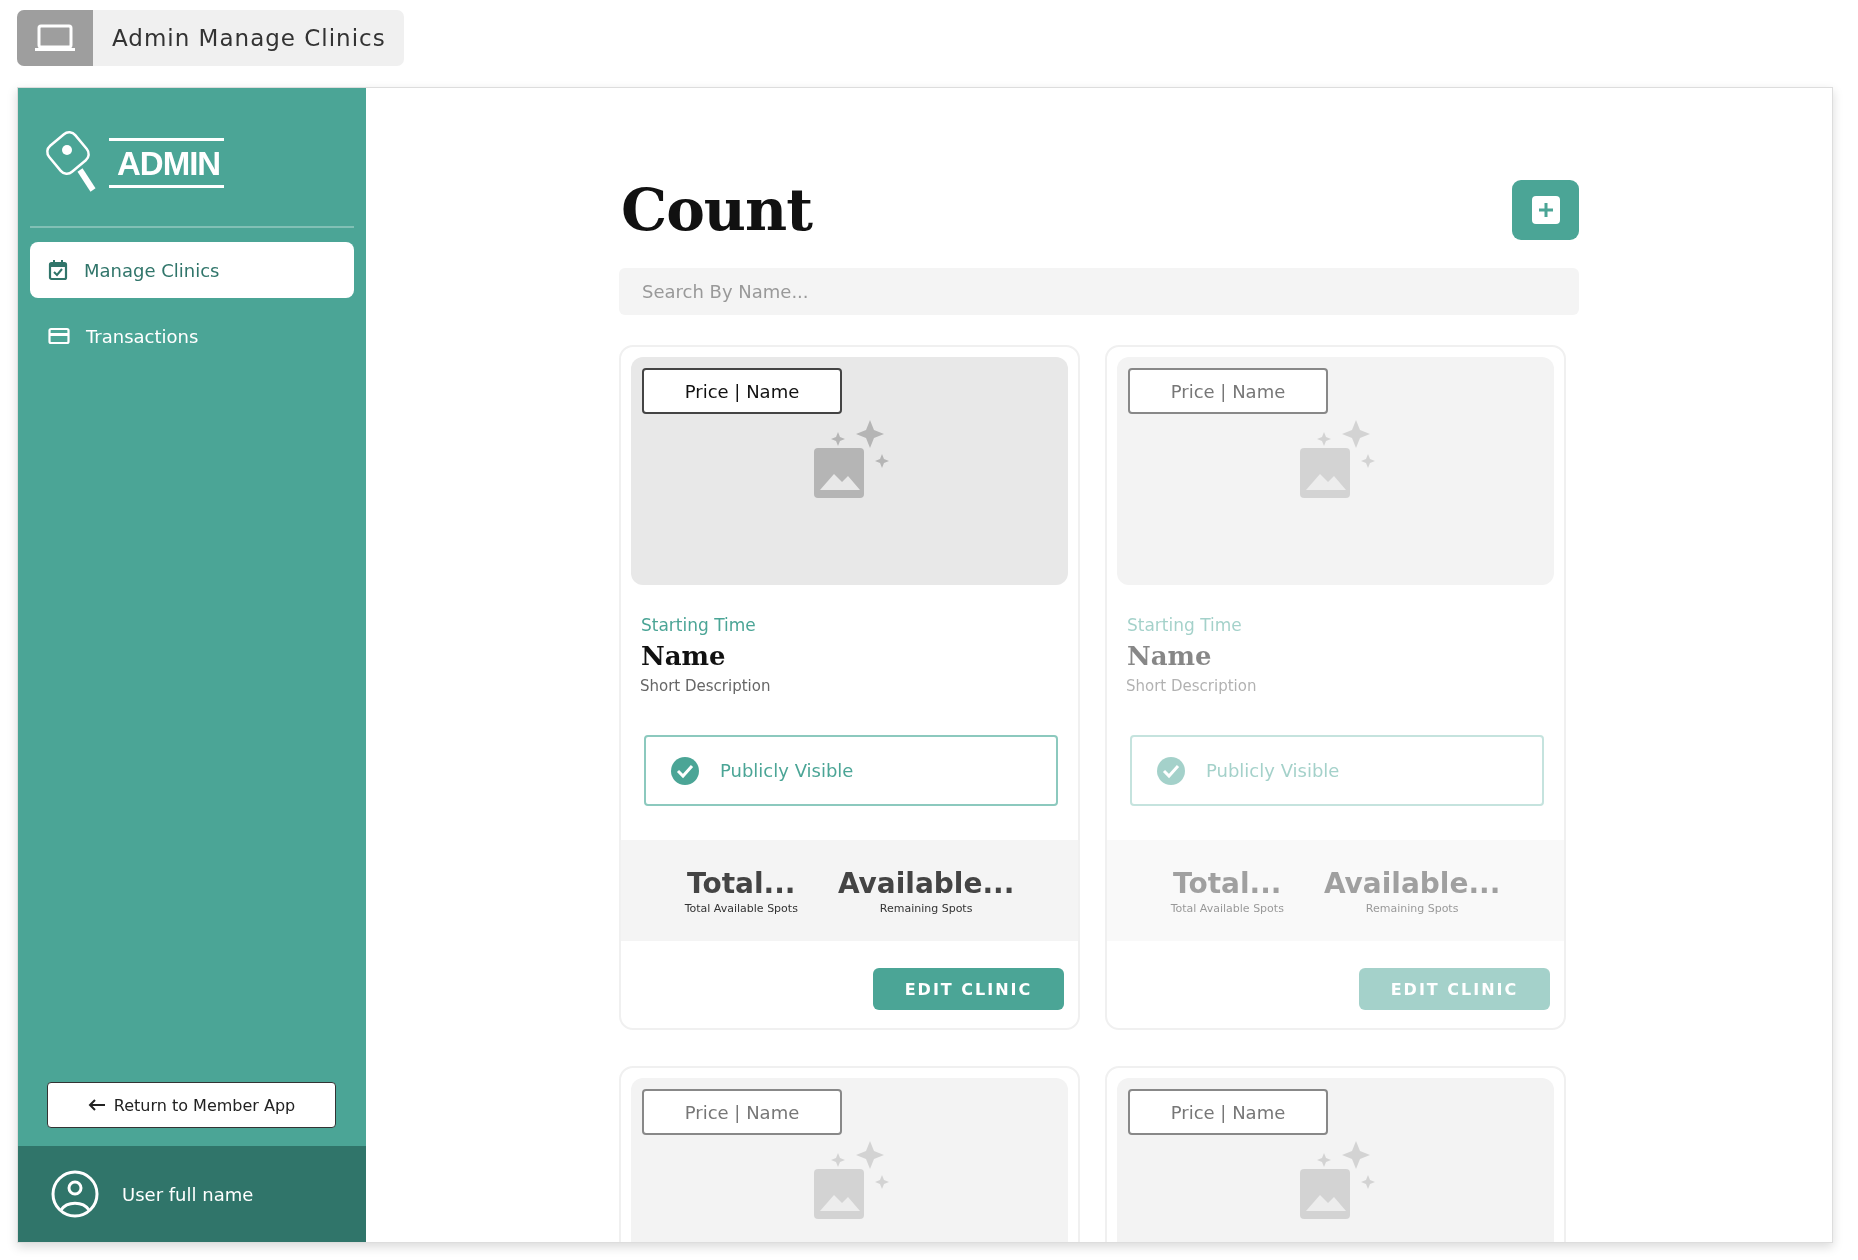  What do you see at coordinates (75, 1194) in the screenshot?
I see `user-avatar-icon` at bounding box center [75, 1194].